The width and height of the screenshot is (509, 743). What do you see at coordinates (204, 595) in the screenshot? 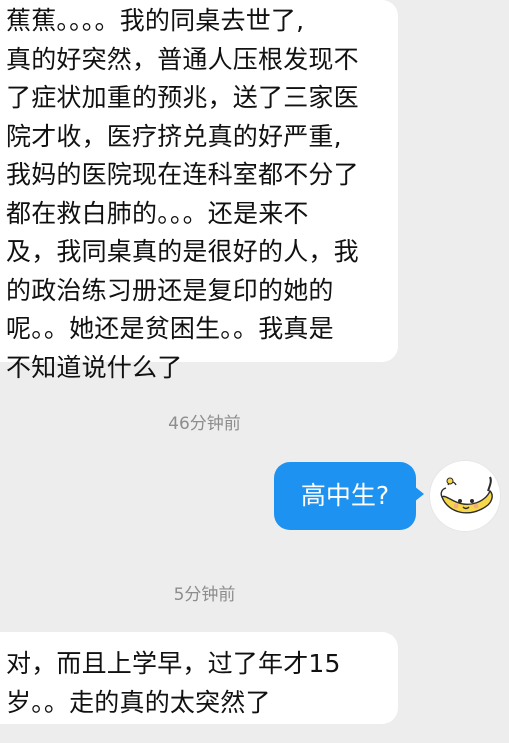
I see `message-timestamp: 5分钟前` at bounding box center [204, 595].